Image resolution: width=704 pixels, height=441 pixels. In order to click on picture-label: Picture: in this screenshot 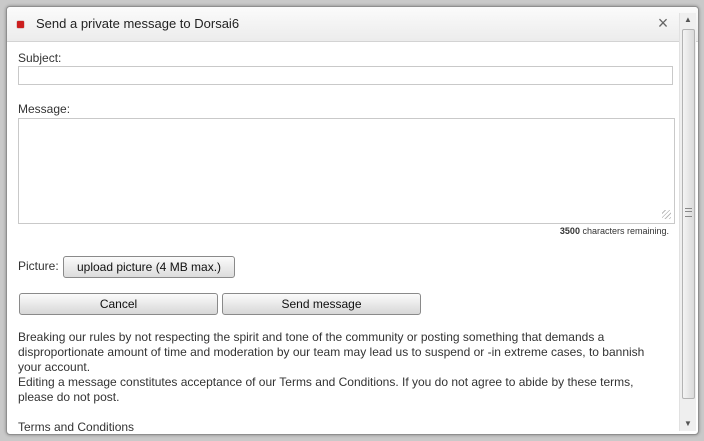, I will do `click(38, 266)`.